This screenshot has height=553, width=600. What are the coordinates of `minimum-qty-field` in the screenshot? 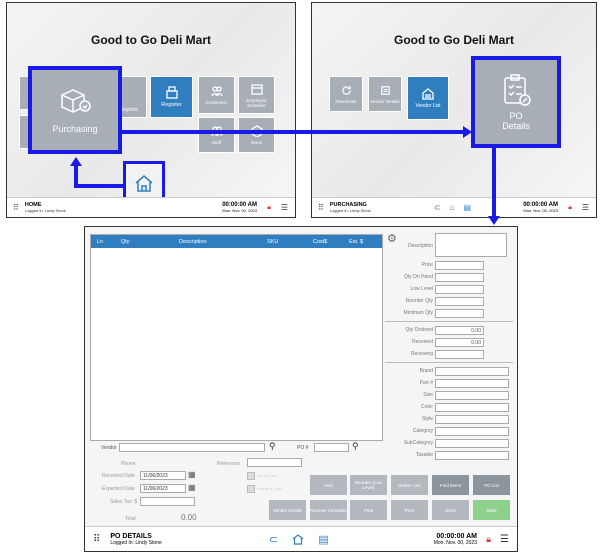 It's located at (459, 313).